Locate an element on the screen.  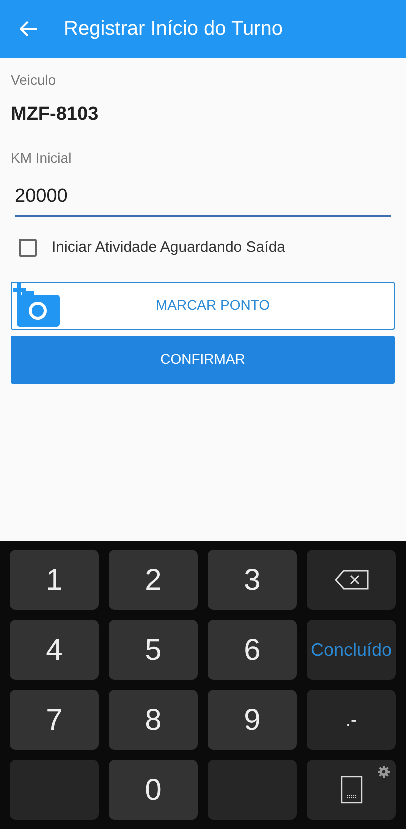
digit-key: 3 is located at coordinates (252, 580).